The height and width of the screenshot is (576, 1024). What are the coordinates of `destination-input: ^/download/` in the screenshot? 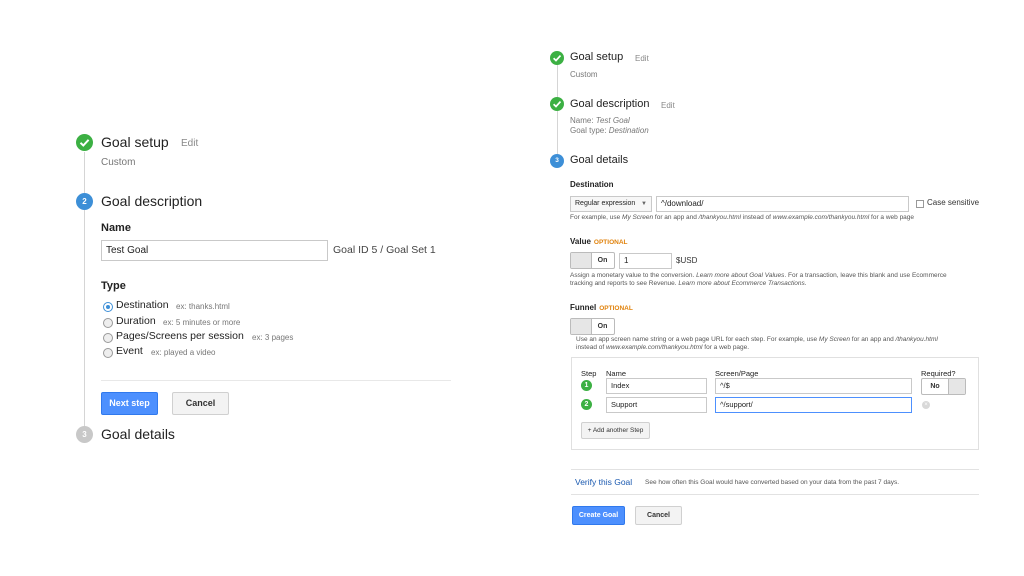 It's located at (782, 204).